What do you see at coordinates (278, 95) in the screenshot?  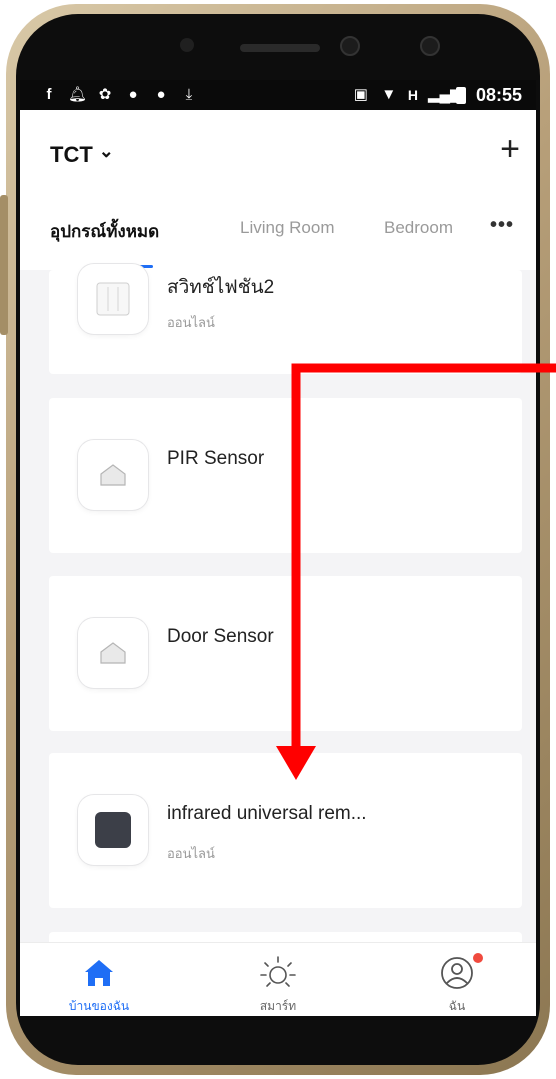 I see `status-bar: f 🔔︎ ✿ ● ● ⤓ ▣ ▼ H ▂▄▆ 08:55` at bounding box center [278, 95].